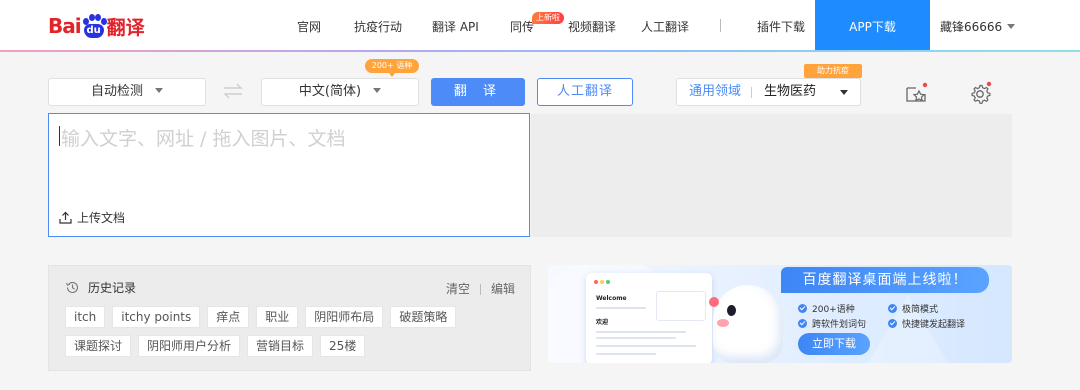 The height and width of the screenshot is (390, 1080). What do you see at coordinates (343, 346) in the screenshot?
I see `history-tag: 25楼` at bounding box center [343, 346].